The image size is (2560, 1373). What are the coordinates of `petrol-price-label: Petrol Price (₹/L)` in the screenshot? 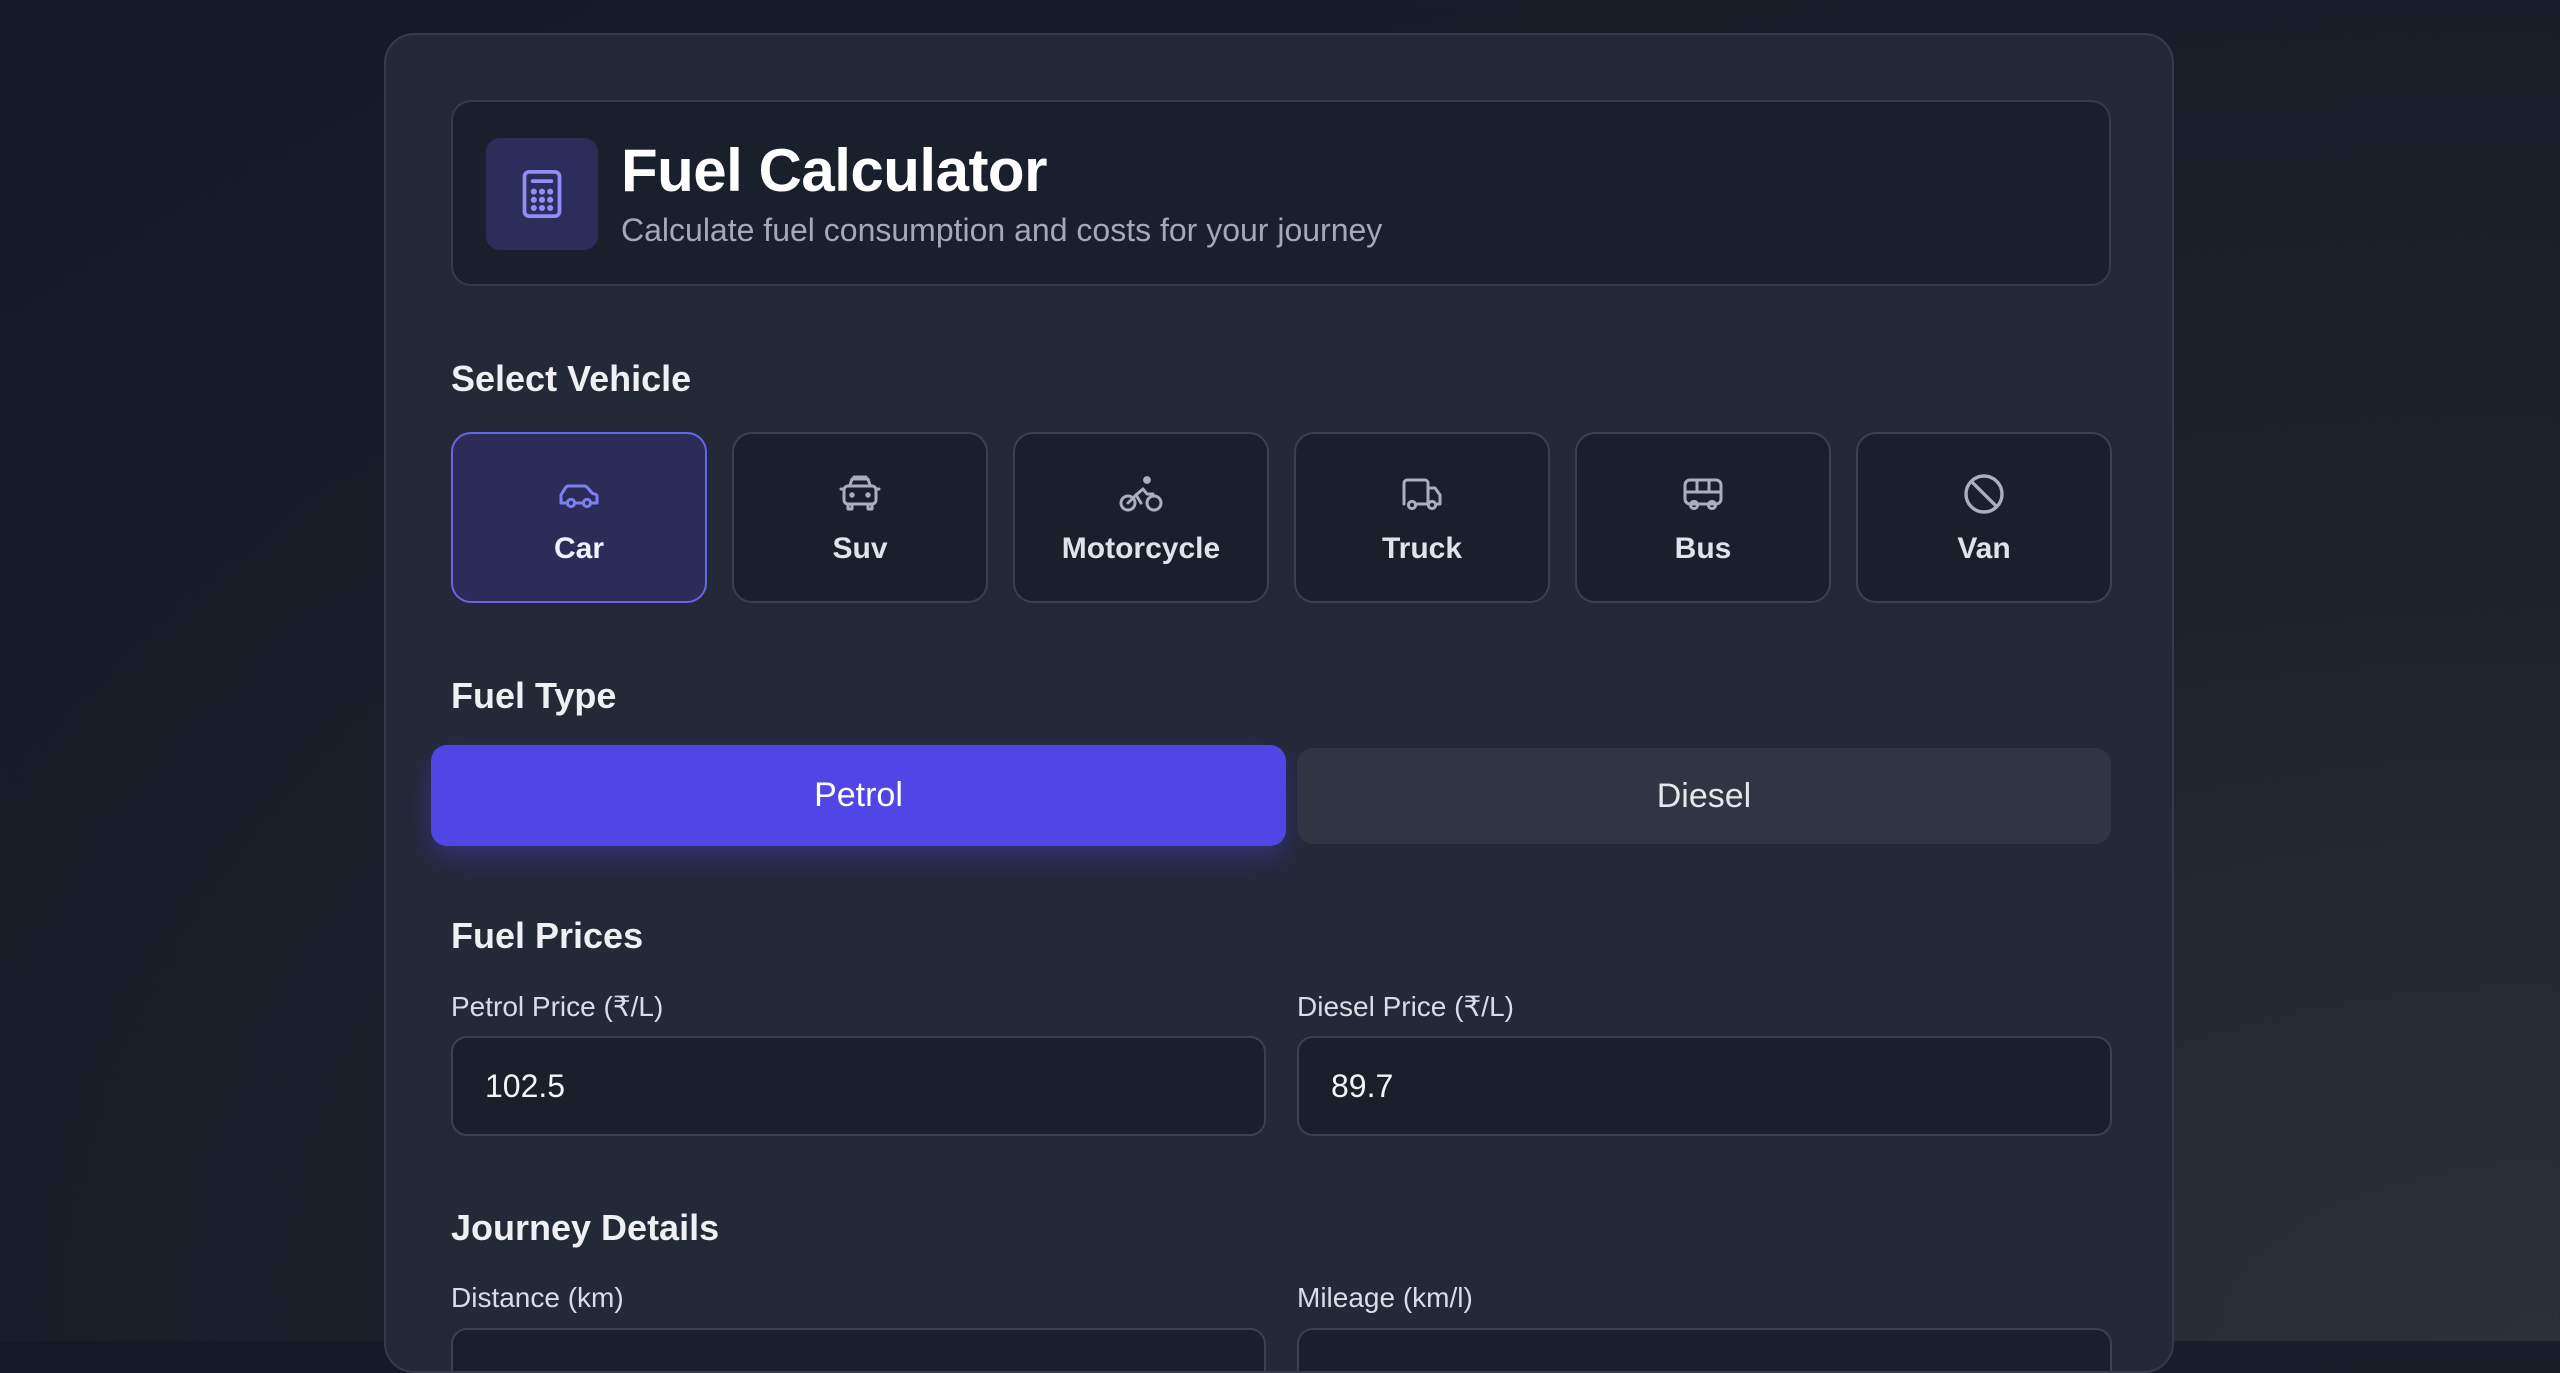 It's located at (557, 1006).